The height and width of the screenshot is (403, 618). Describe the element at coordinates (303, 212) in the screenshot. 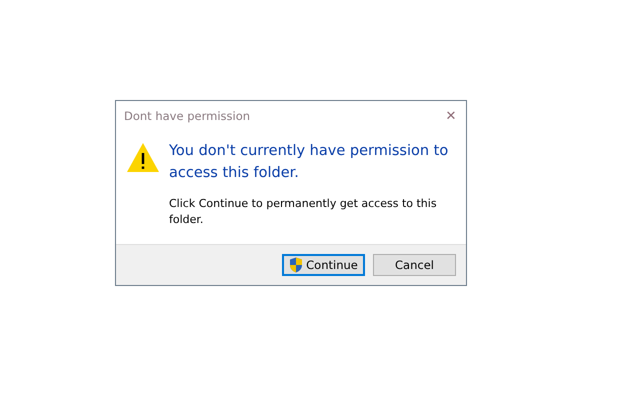

I see `message-text: Click Continue to permanently get access to this folder.` at that location.